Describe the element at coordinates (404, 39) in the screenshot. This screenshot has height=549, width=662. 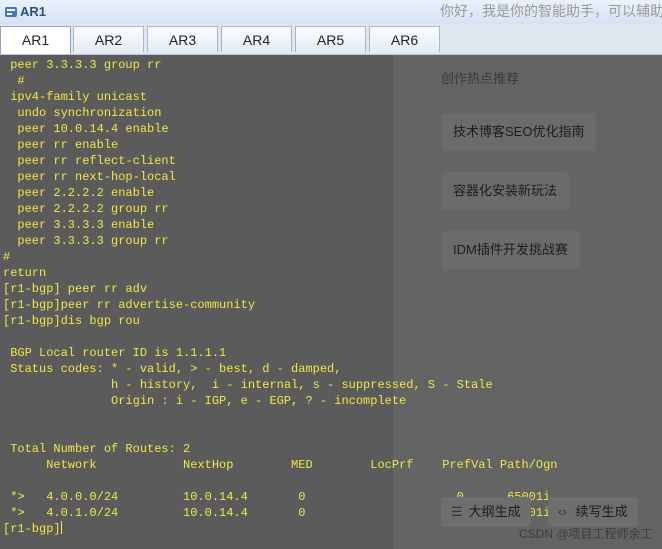
I see `tab-ar6: AR6` at that location.